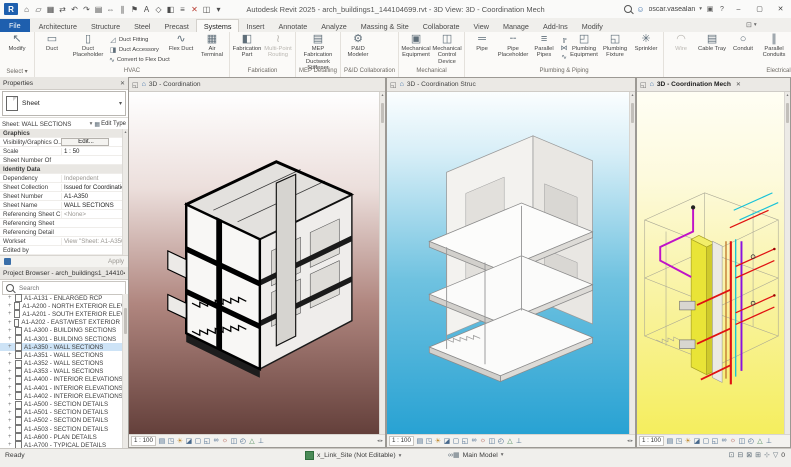  I want to click on tab-precast: Precast, so click(177, 26).